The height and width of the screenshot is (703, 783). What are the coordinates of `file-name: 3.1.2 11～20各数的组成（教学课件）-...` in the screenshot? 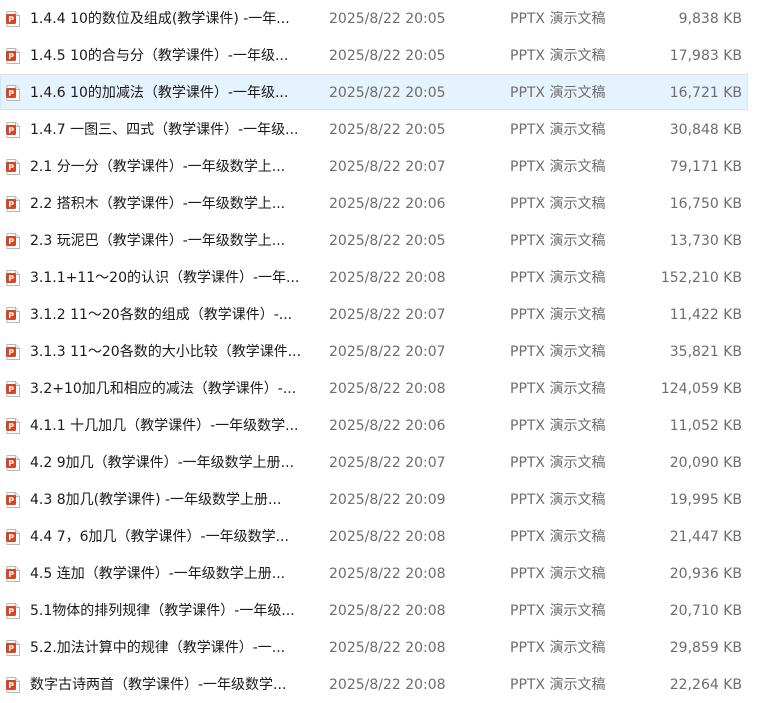 It's located at (161, 315).